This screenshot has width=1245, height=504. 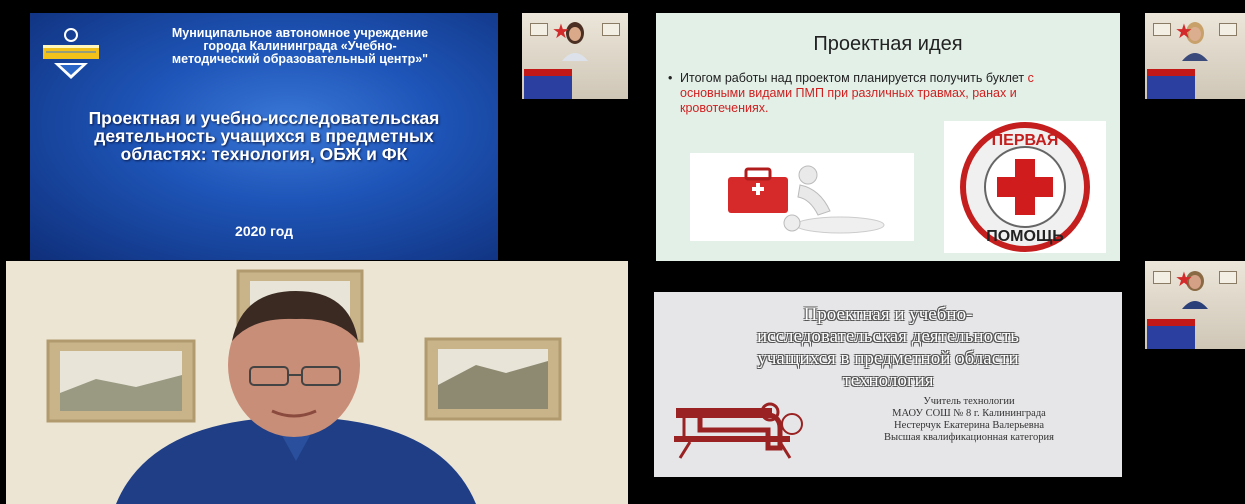 I want to click on first-aid-kit-icon, so click(x=806, y=199).